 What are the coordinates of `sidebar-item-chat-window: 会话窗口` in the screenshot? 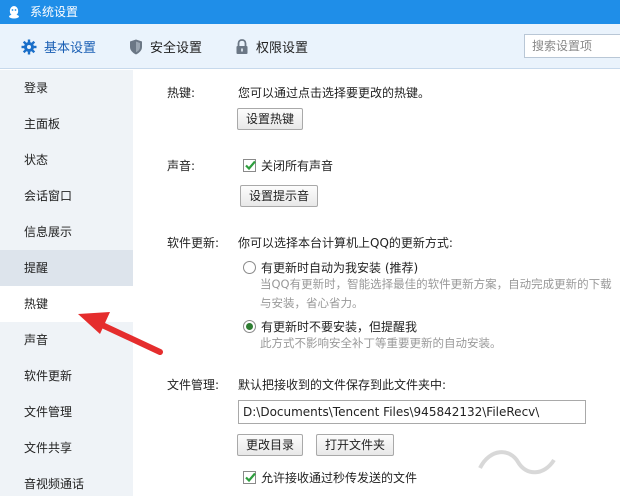 It's located at (66, 196).